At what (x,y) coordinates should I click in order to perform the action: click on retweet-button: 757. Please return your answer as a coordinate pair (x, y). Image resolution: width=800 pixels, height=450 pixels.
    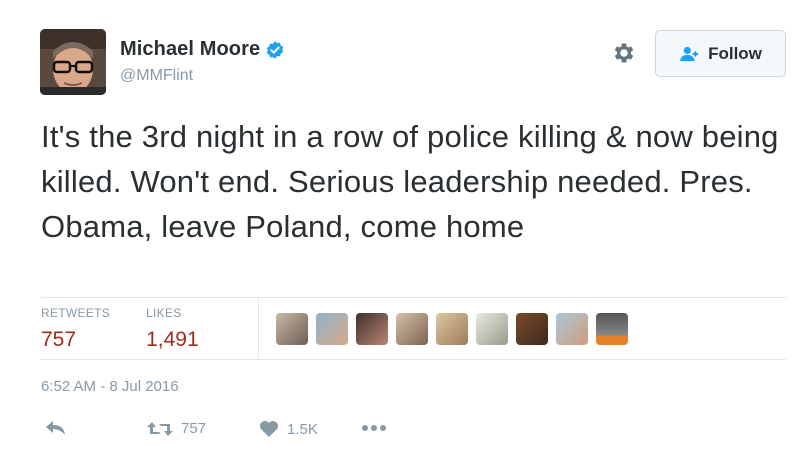
    Looking at the image, I should click on (176, 428).